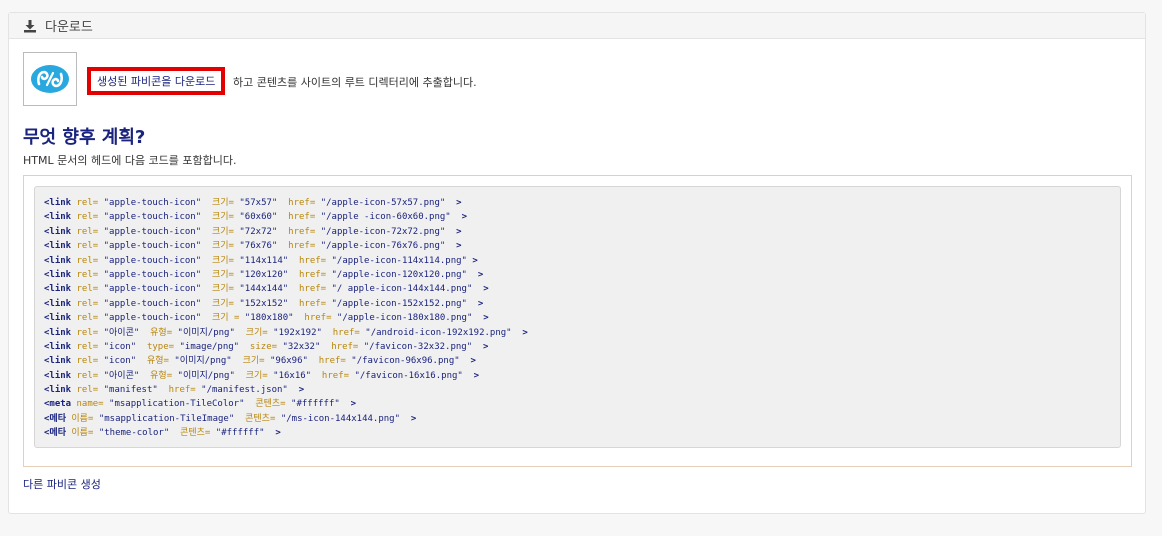 The width and height of the screenshot is (1162, 536). I want to click on download-link-highlight: 생성된 파비콘을 다운로드, so click(156, 81).